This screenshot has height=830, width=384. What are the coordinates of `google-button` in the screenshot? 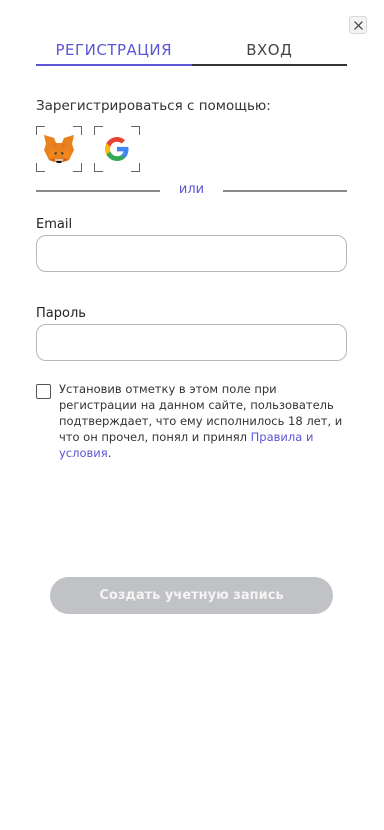 It's located at (117, 149).